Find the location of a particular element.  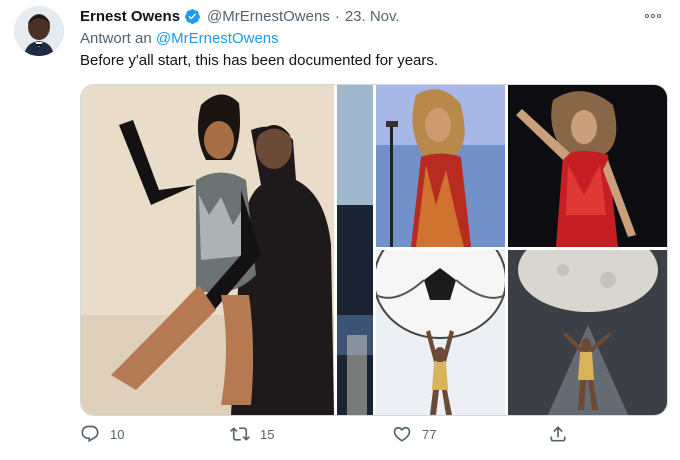

author-name: Ernest Owens is located at coordinates (130, 16).